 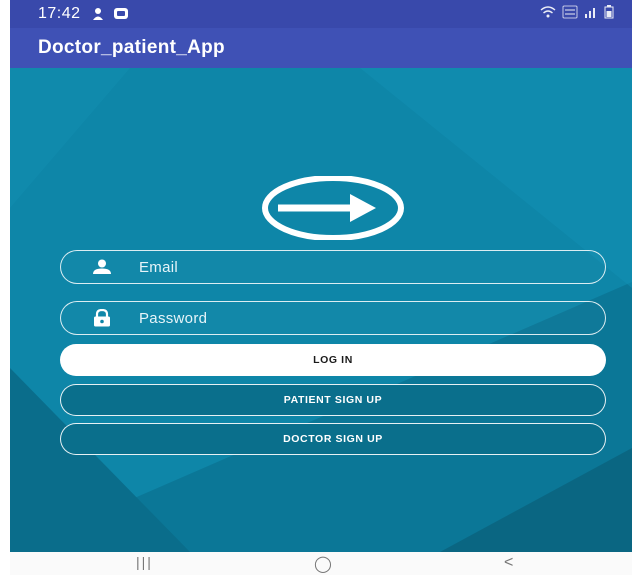 I want to click on navigation-bar: ||| ◯ <, so click(x=321, y=563).